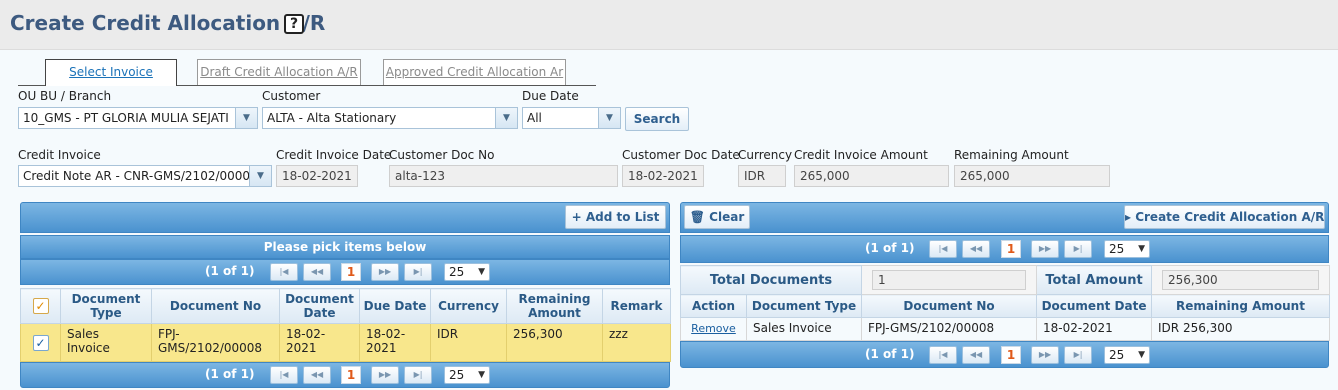 The width and height of the screenshot is (1338, 390). Describe the element at coordinates (59, 155) in the screenshot. I see `credit-invoice-label: Credit Invoice` at that location.